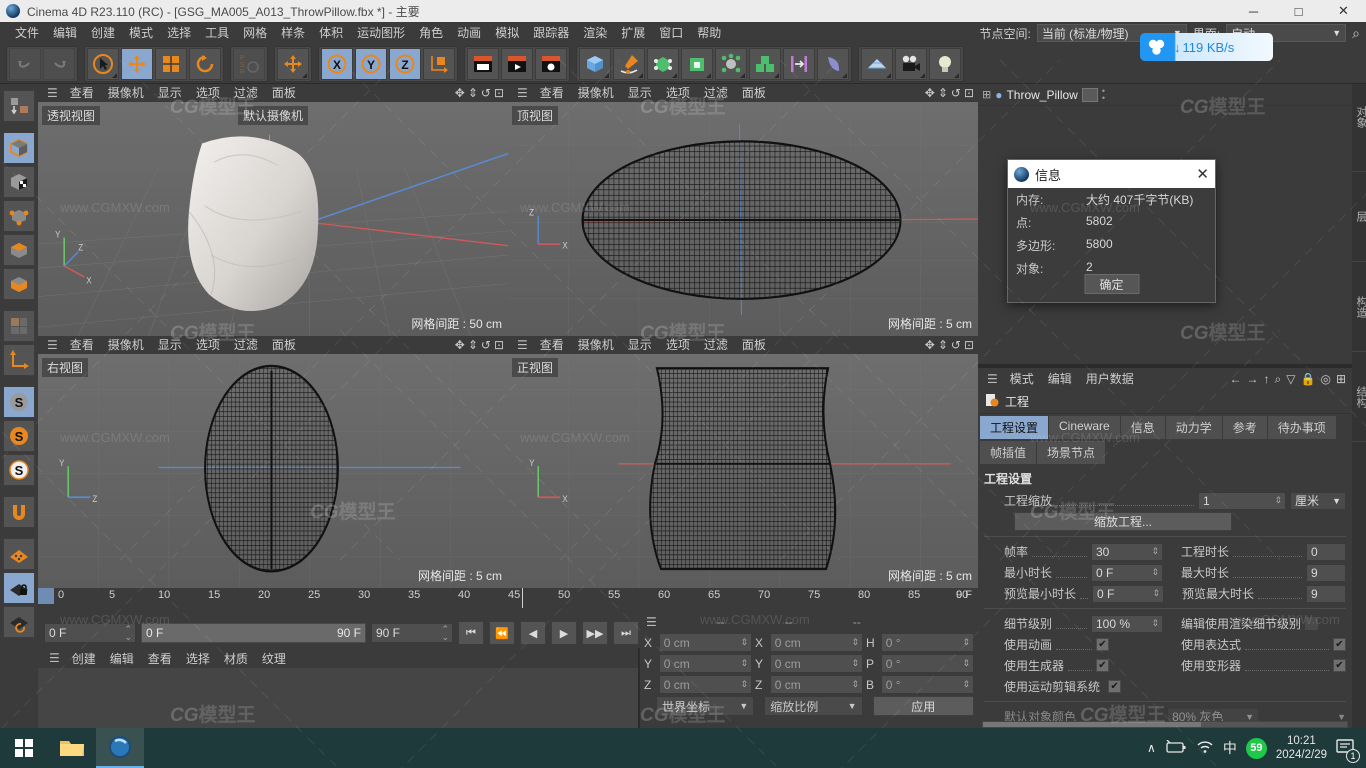  Describe the element at coordinates (137, 63) in the screenshot. I see `move-tool-button` at that location.